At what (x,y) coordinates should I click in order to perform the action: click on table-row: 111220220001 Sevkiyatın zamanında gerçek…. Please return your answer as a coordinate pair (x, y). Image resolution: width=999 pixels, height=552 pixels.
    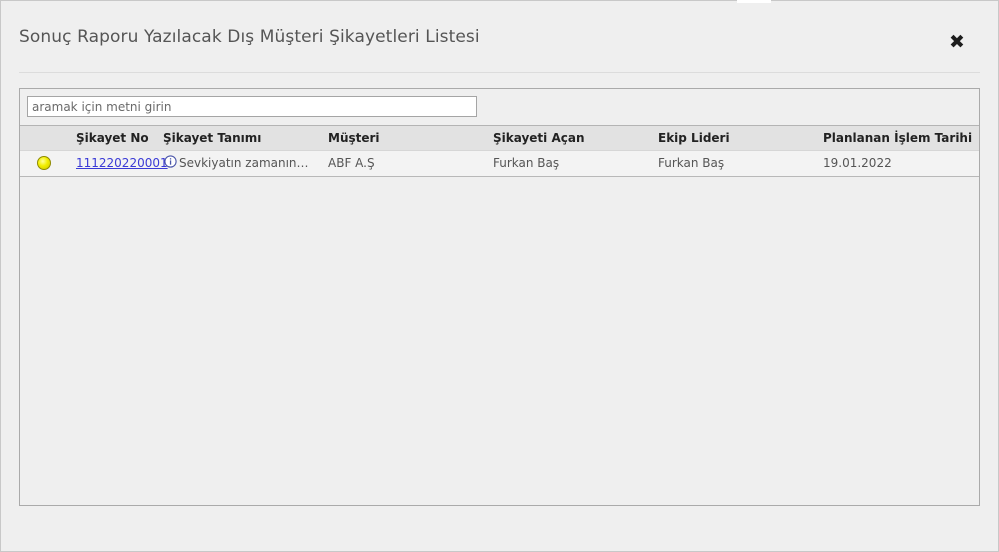
    Looking at the image, I should click on (499, 163).